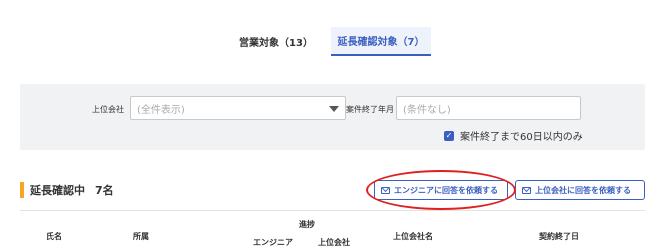  What do you see at coordinates (427, 110) in the screenshot?
I see `enddate-placeholder: (条件なし)` at bounding box center [427, 110].